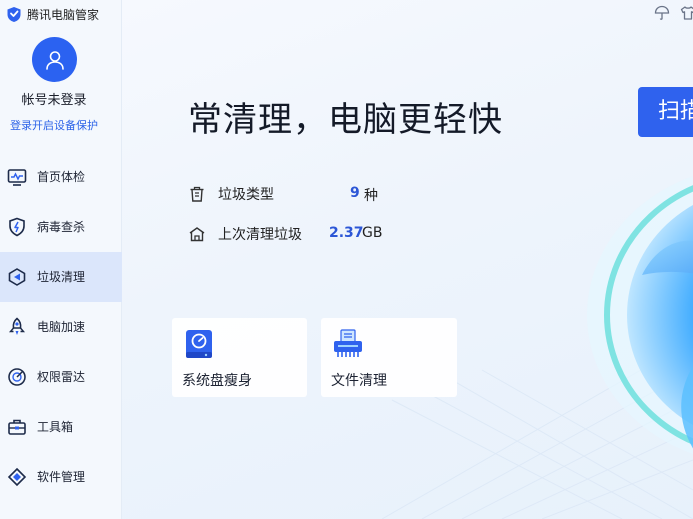  What do you see at coordinates (17, 477) in the screenshot?
I see `software-manager-icon` at bounding box center [17, 477].